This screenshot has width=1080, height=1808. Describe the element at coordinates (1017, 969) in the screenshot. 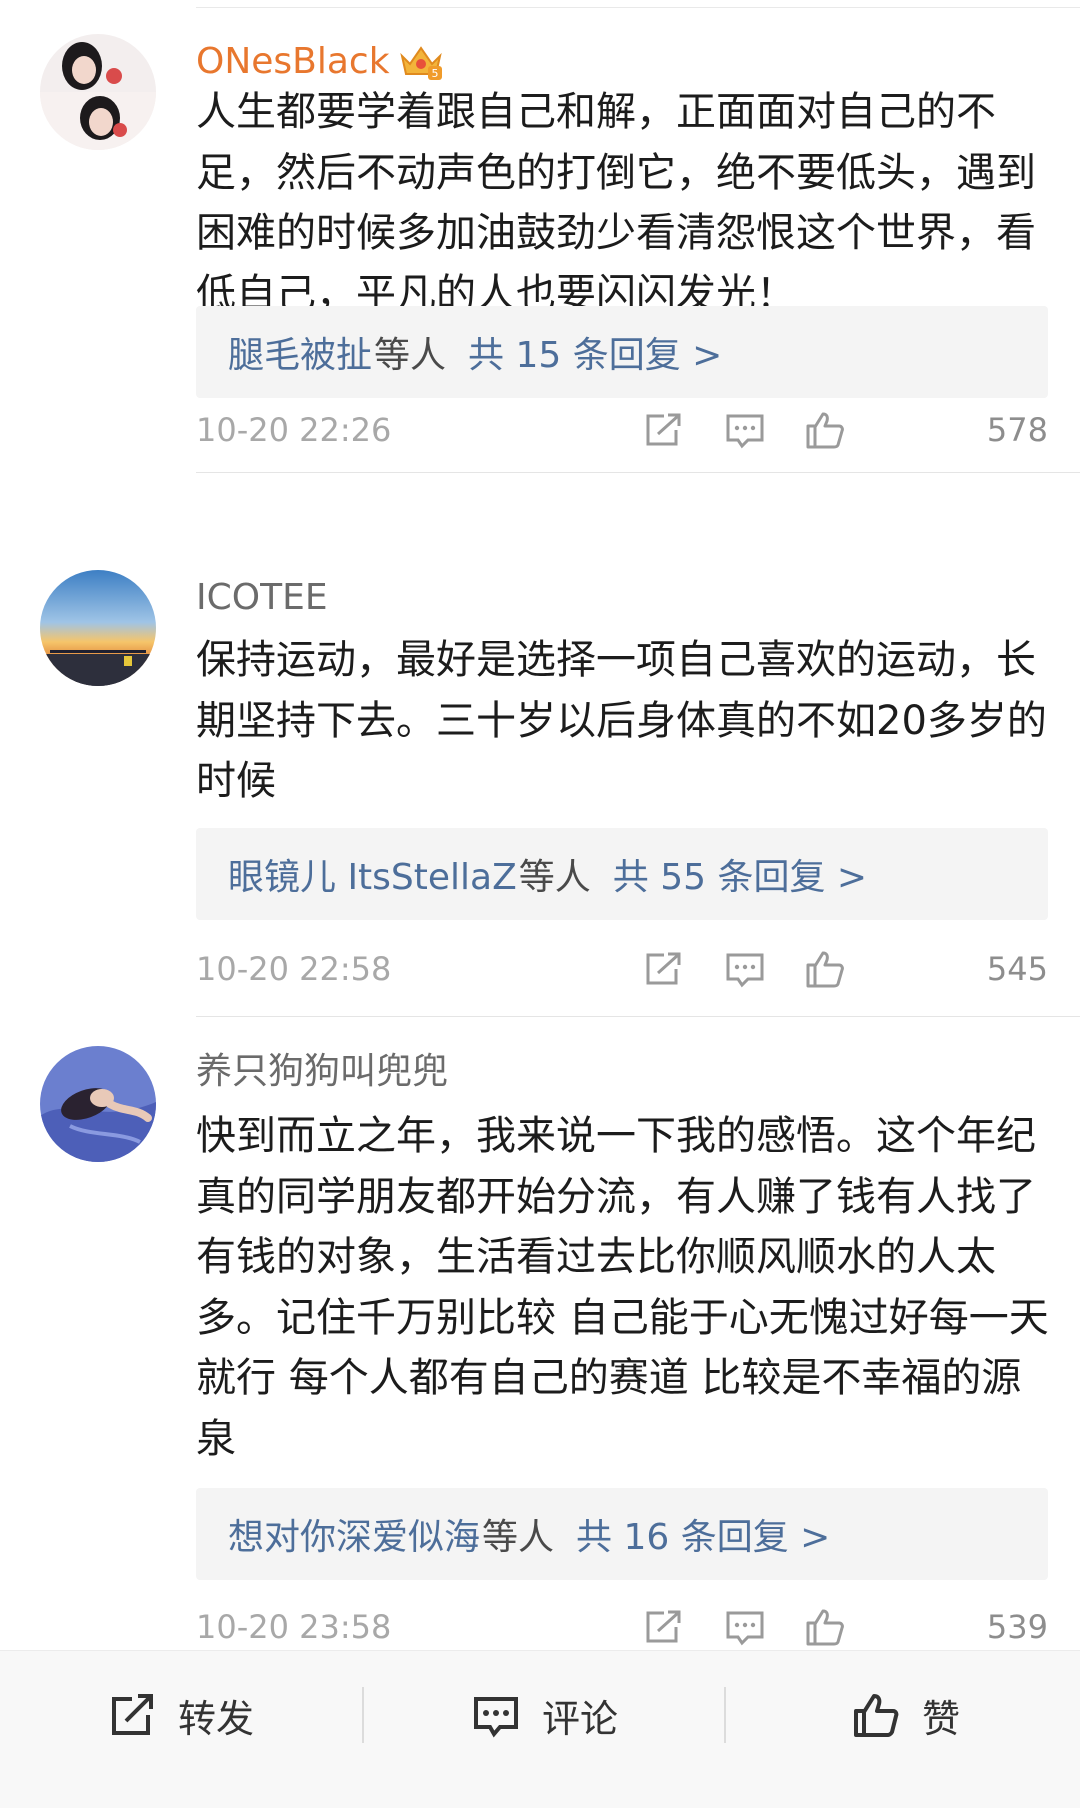

I see `like-count: 545` at that location.